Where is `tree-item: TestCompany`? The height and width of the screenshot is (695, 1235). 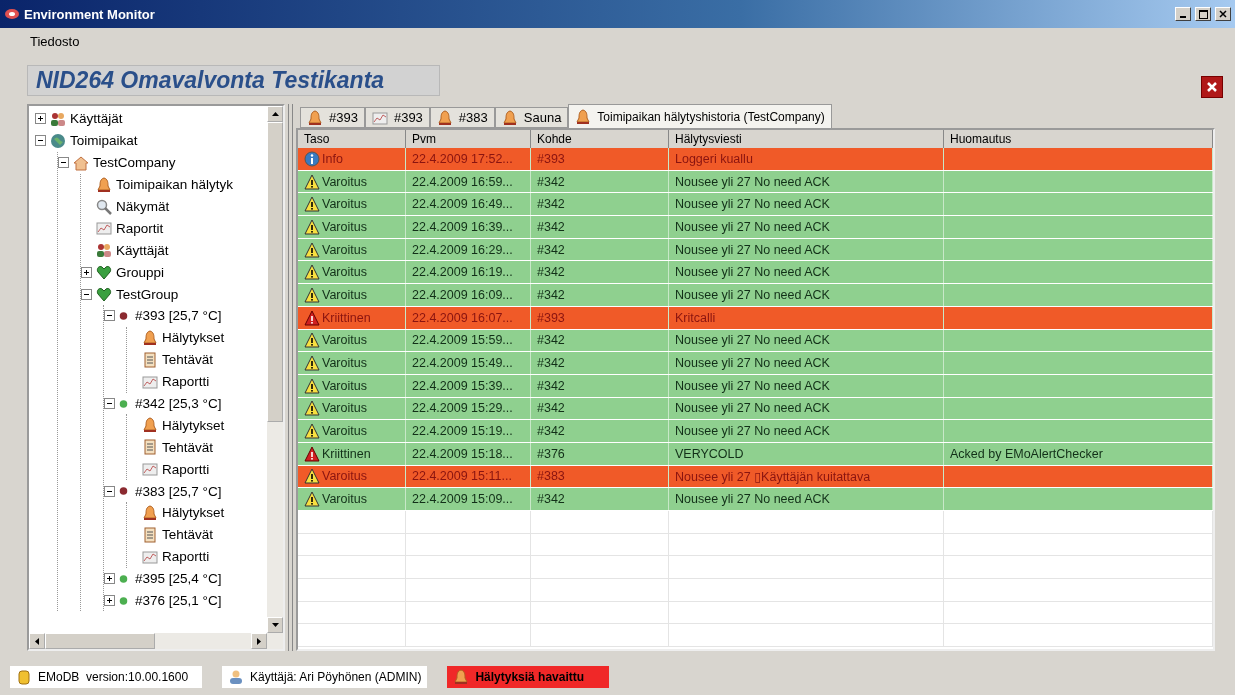 tree-item: TestCompany is located at coordinates (134, 163).